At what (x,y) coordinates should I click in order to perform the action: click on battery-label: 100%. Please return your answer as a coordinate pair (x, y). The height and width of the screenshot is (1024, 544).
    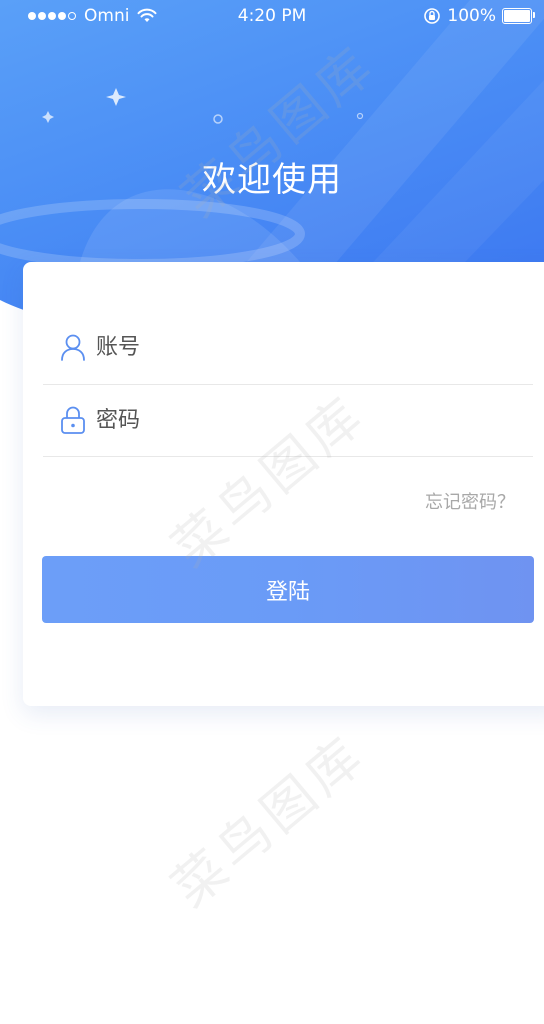
    Looking at the image, I should click on (471, 16).